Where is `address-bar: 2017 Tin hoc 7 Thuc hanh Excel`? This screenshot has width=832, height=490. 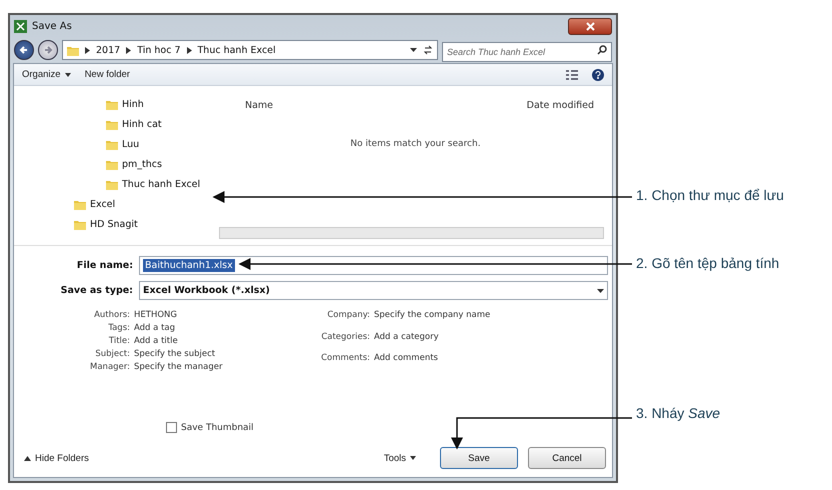
address-bar: 2017 Tin hoc 7 Thuc hanh Excel is located at coordinates (250, 50).